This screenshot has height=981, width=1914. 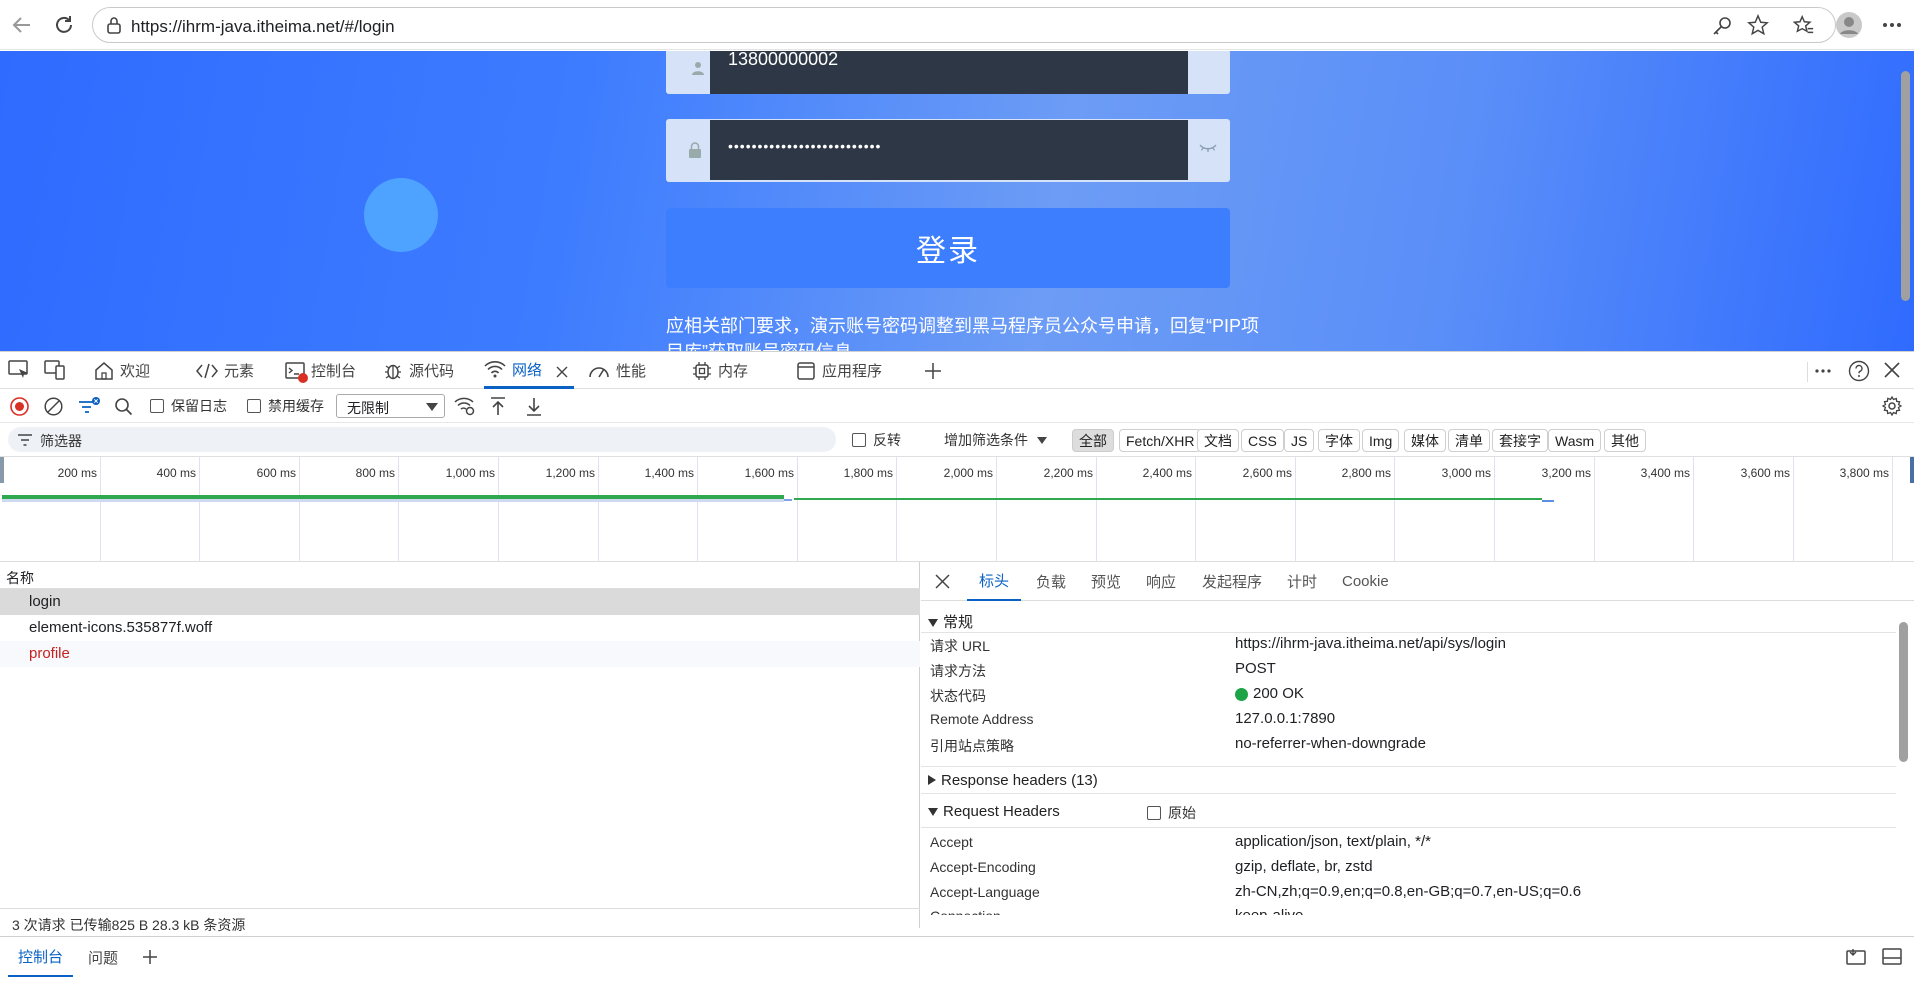 What do you see at coordinates (150, 957) in the screenshot?
I see `add-drawer-tab-icon` at bounding box center [150, 957].